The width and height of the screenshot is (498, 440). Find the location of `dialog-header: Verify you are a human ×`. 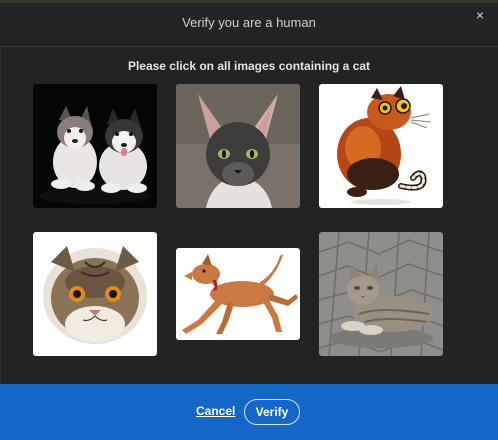

dialog-header: Verify you are a human × is located at coordinates (249, 23).